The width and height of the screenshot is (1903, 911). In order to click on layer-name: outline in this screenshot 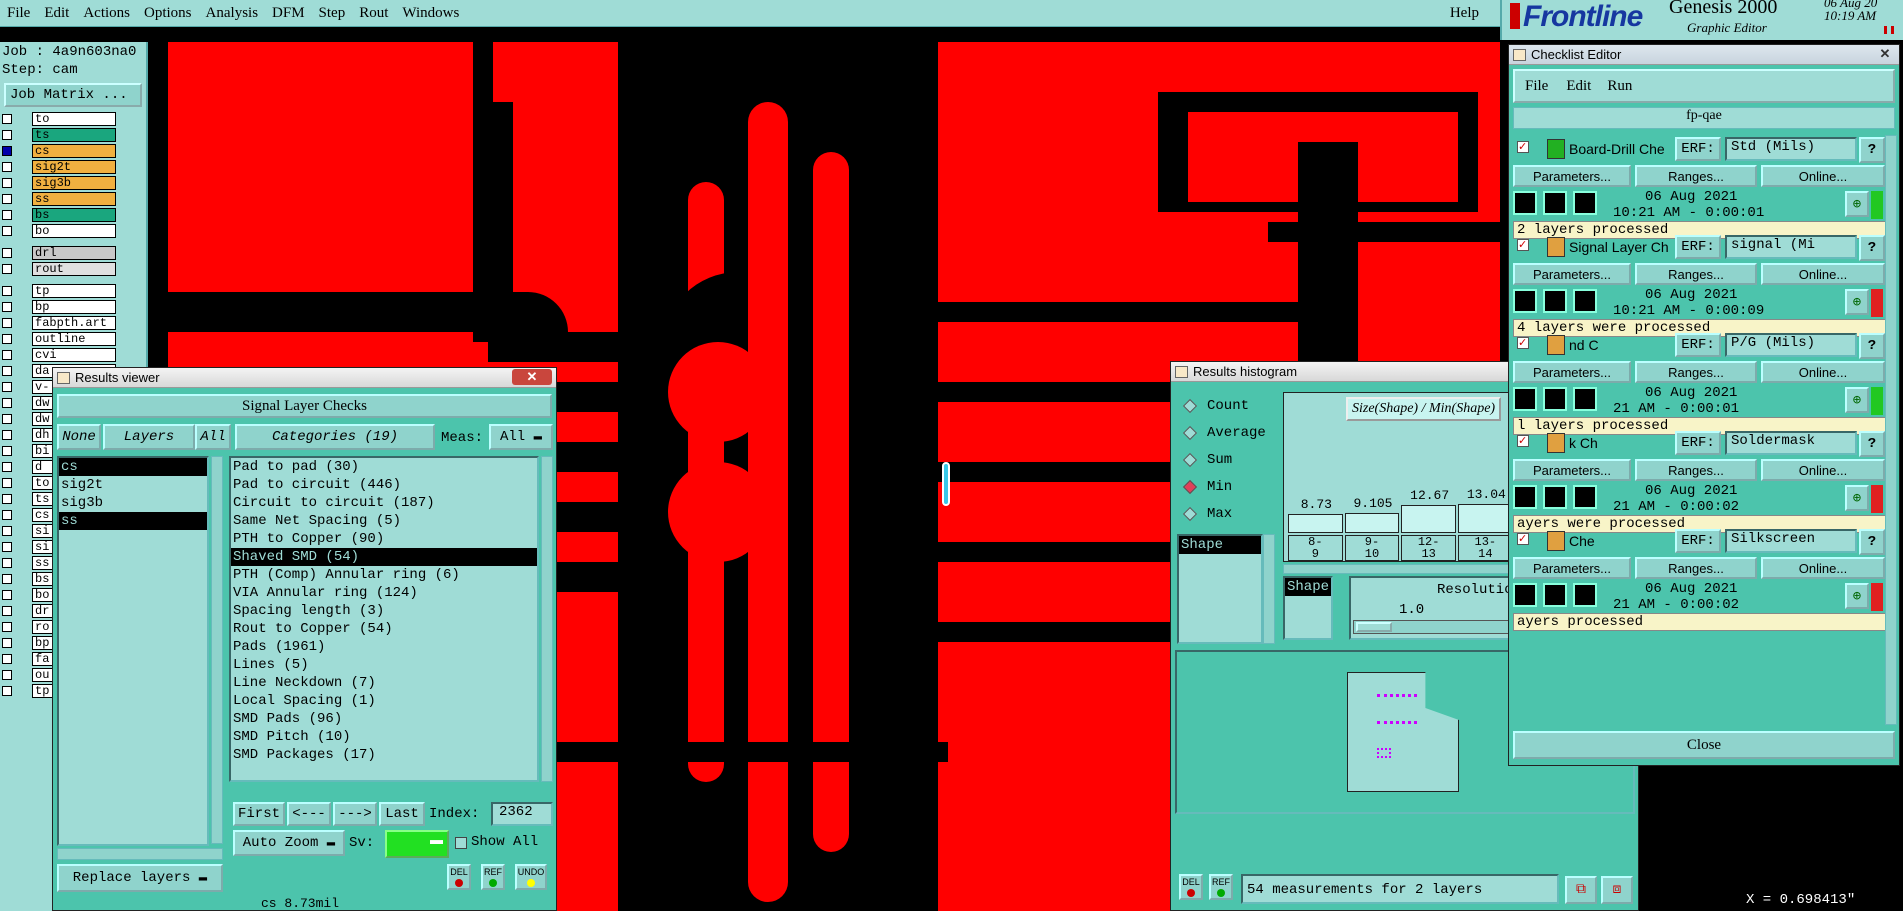, I will do `click(74, 339)`.